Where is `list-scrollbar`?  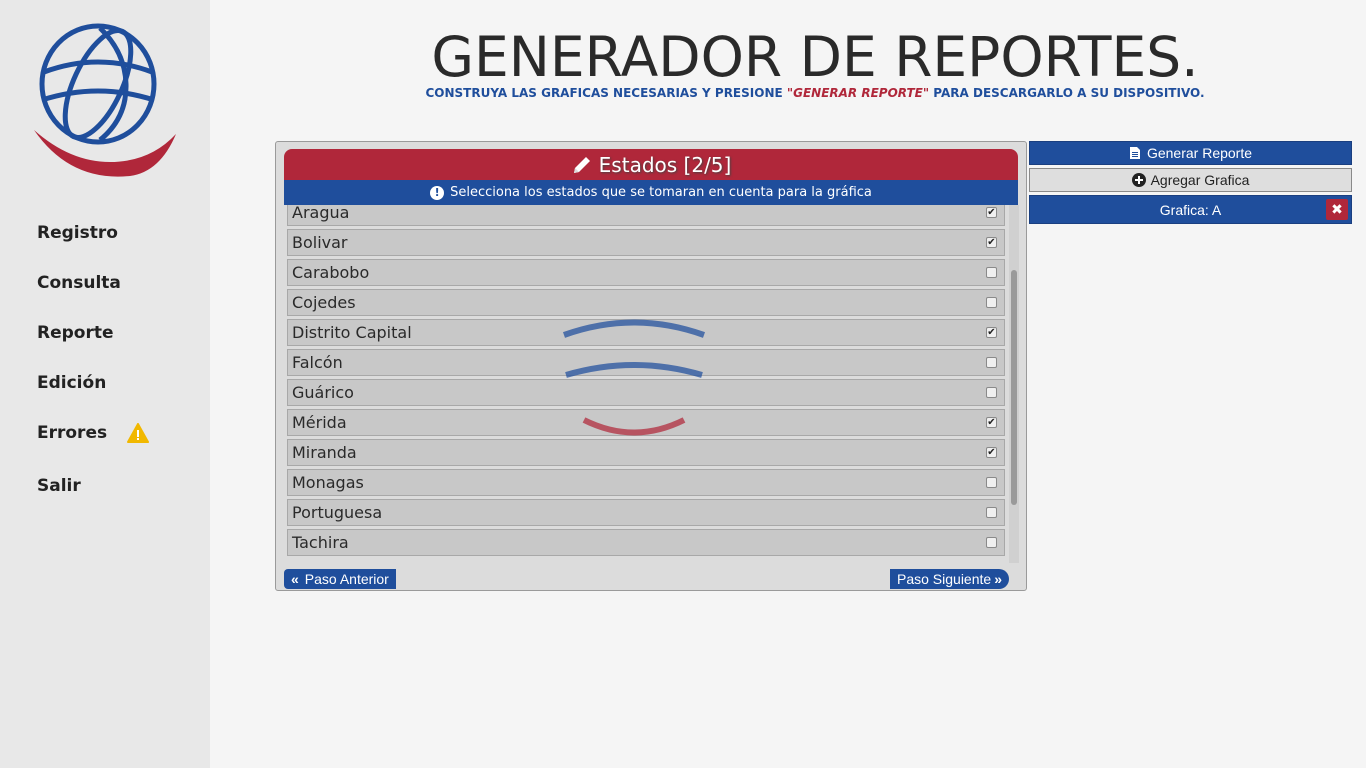
list-scrollbar is located at coordinates (1014, 384).